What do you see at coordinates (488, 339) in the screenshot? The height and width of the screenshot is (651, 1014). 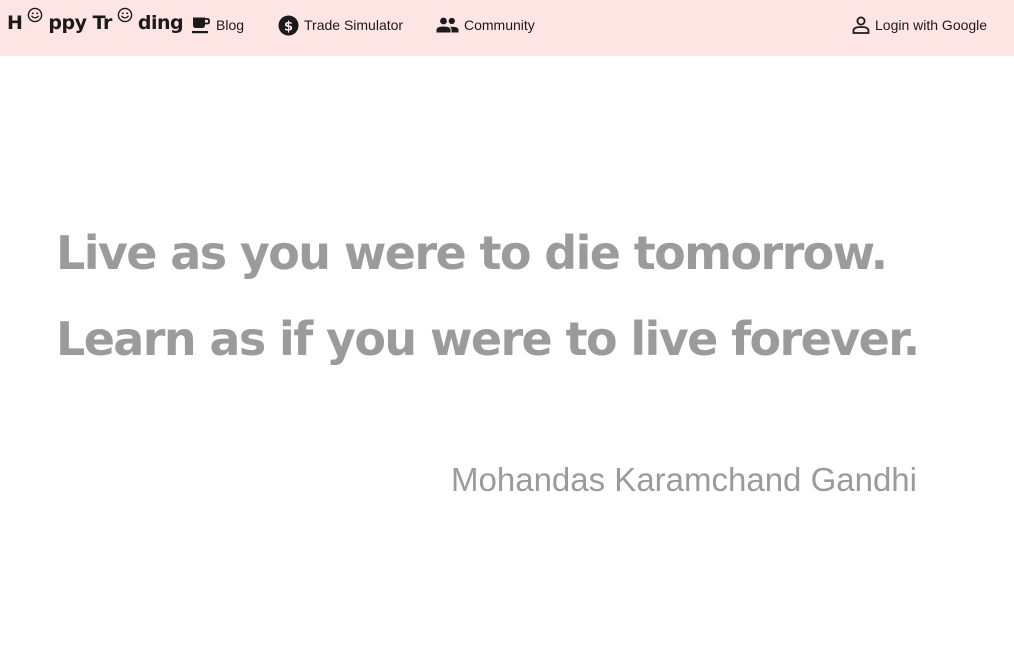 I see `quote-line-2: Learn as if you were to live forever.` at bounding box center [488, 339].